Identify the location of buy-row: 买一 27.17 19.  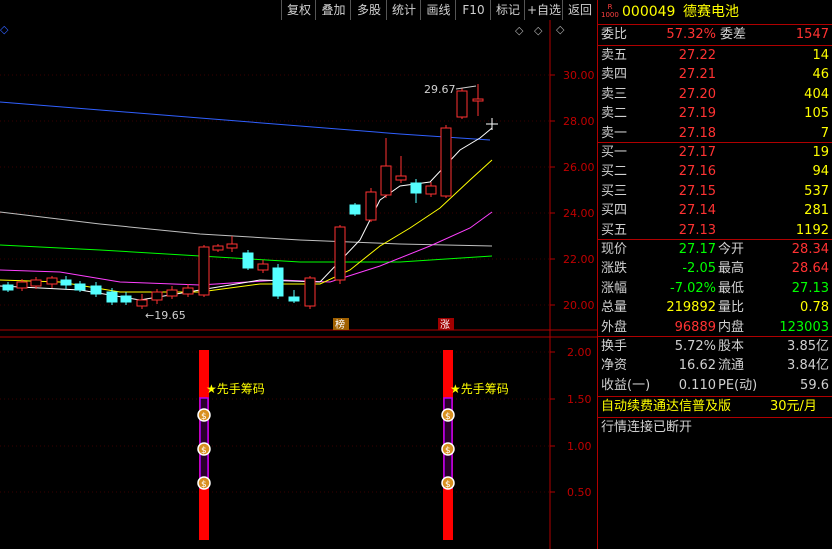
(715, 153).